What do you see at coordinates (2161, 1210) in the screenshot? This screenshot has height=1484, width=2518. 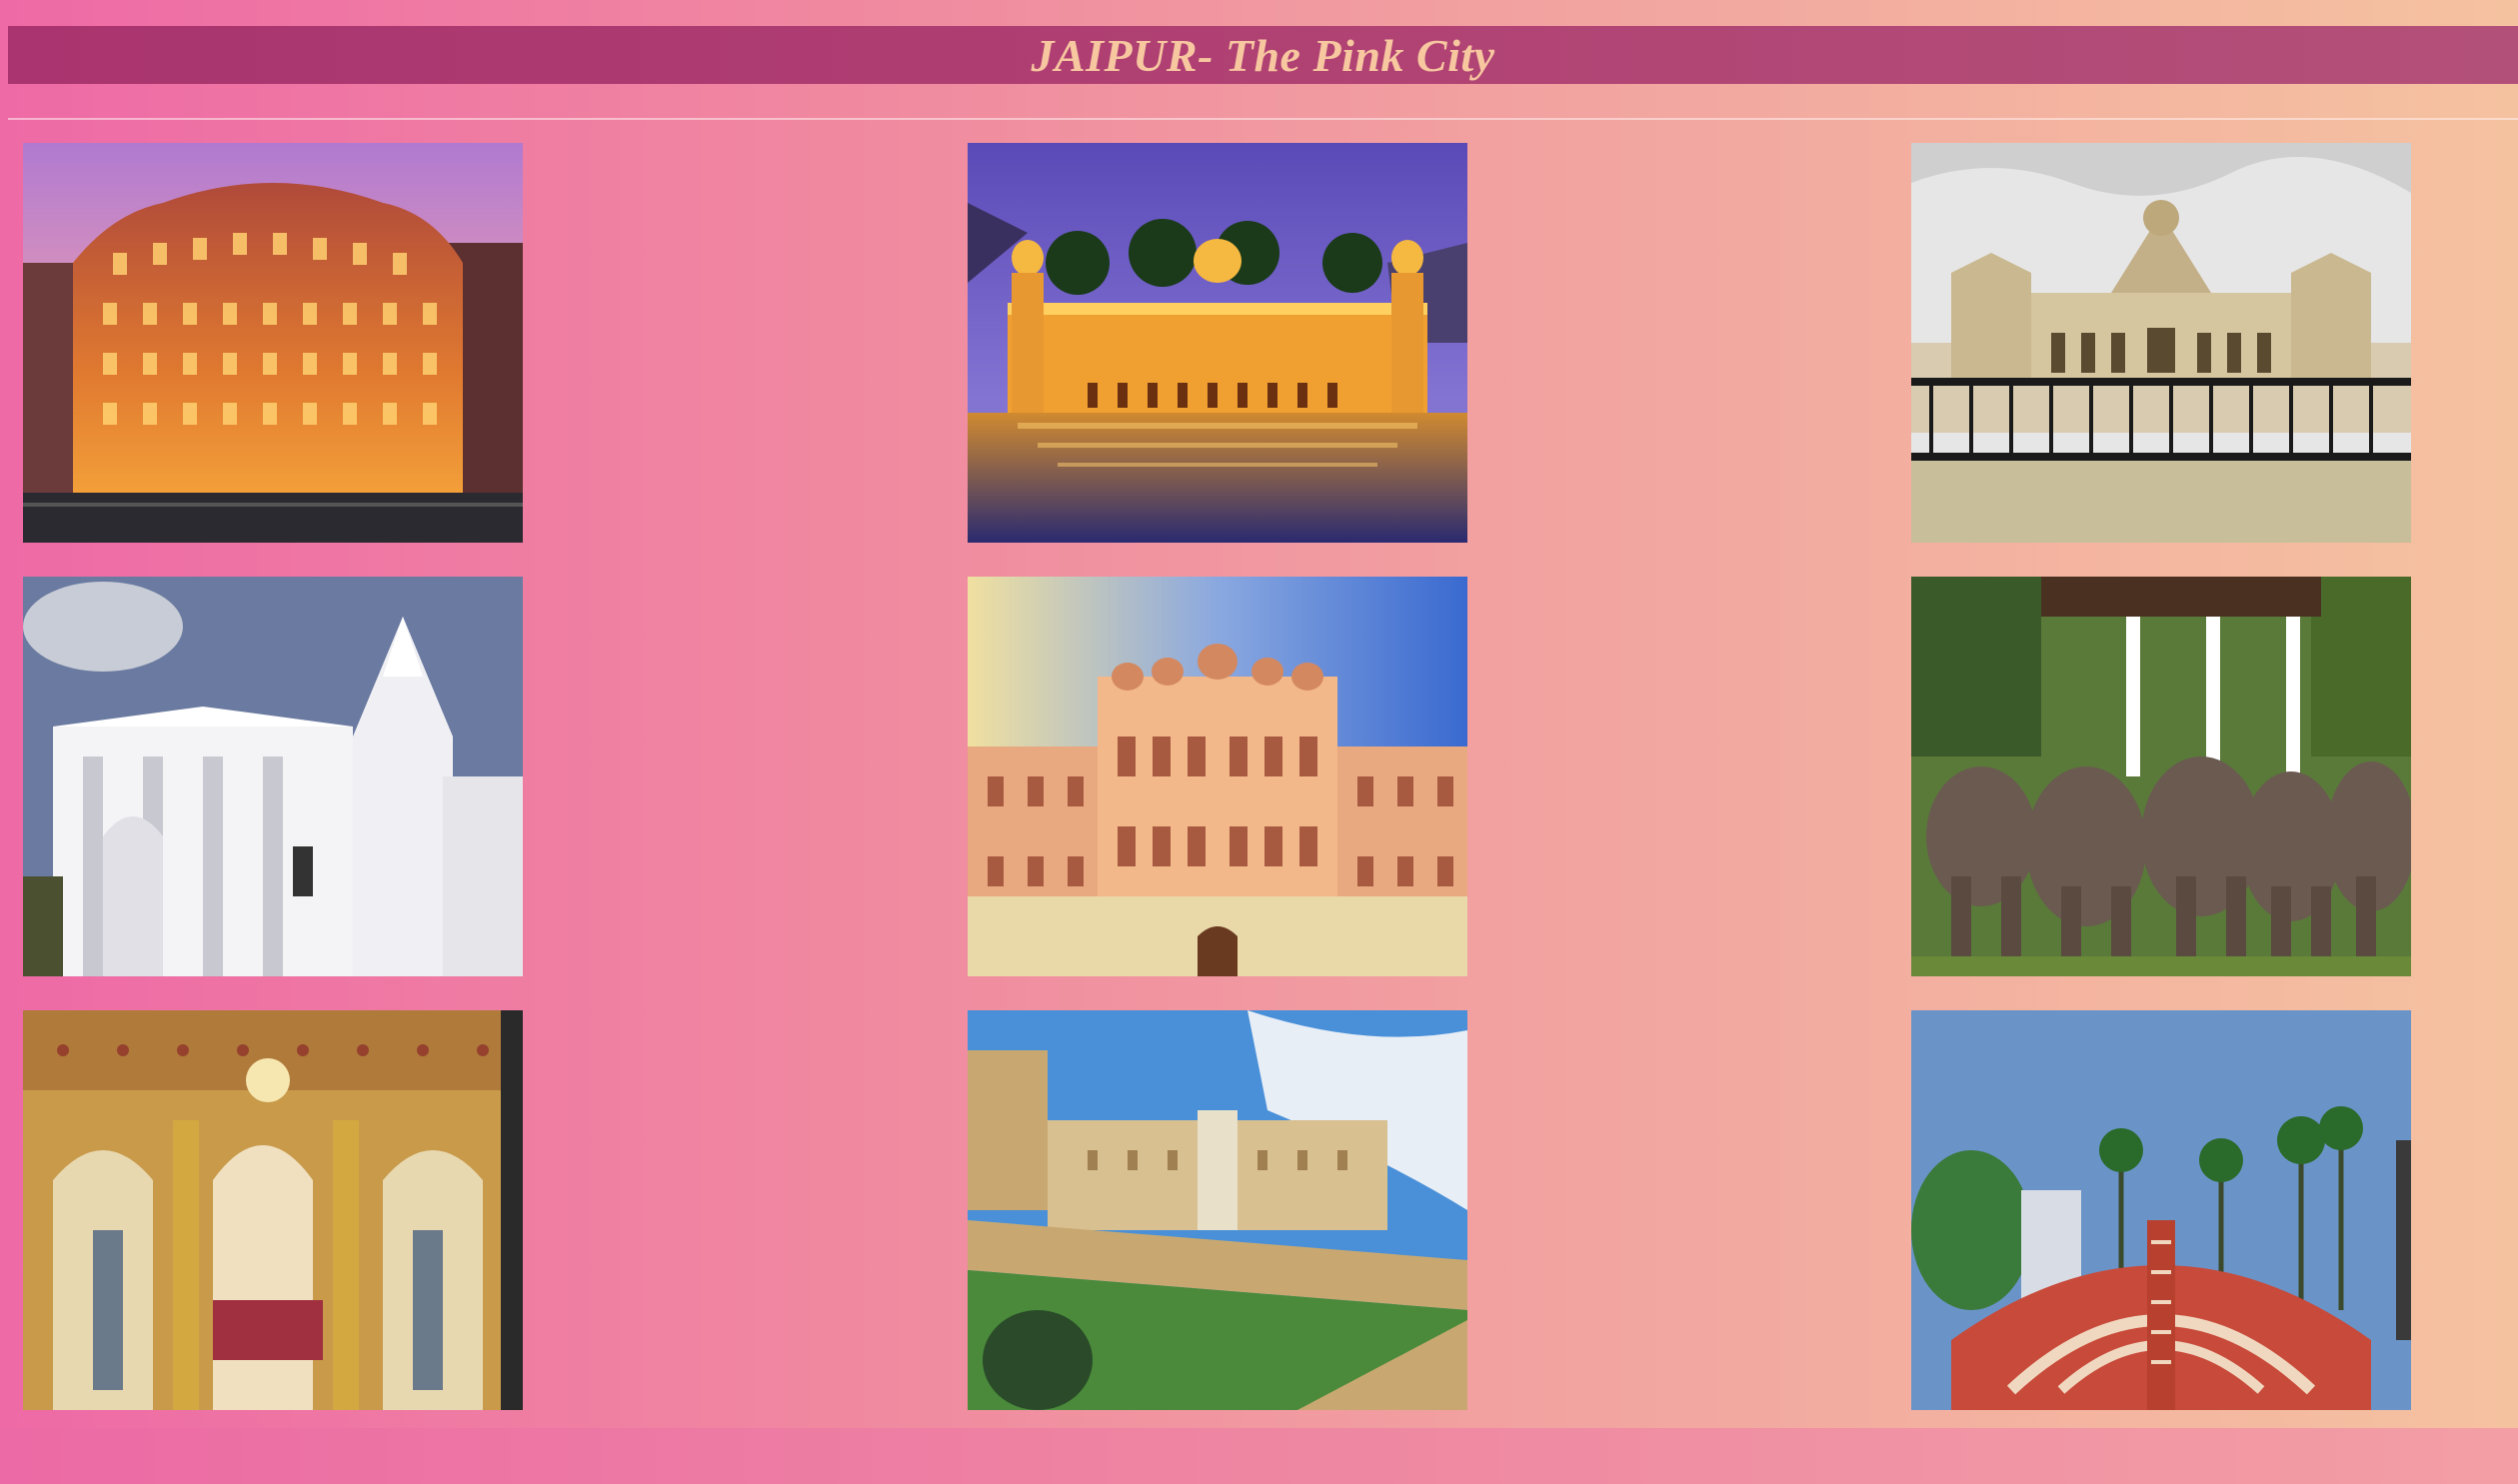 I see `jantar-mantar-image` at bounding box center [2161, 1210].